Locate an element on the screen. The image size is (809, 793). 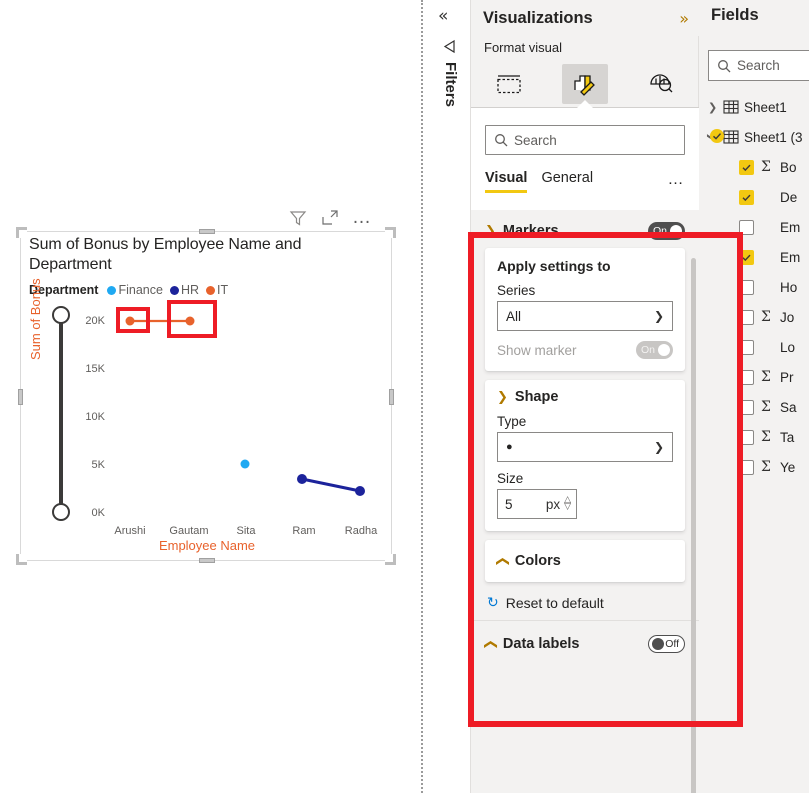
tree-field-em1: Em is located at coordinates (754, 227).